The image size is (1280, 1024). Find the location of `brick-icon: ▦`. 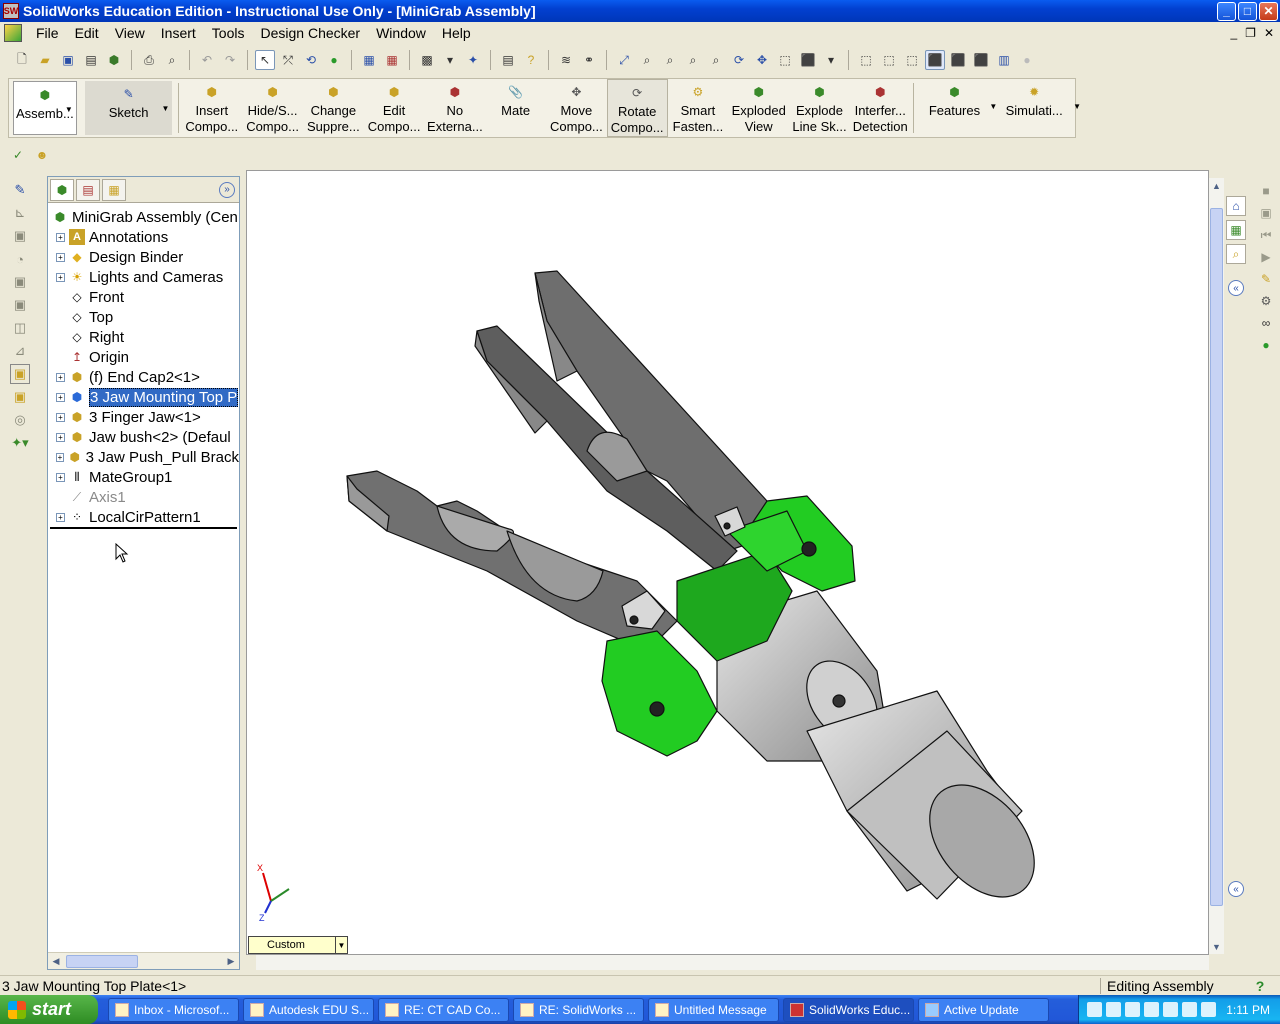

brick-icon: ▦ is located at coordinates (392, 60).